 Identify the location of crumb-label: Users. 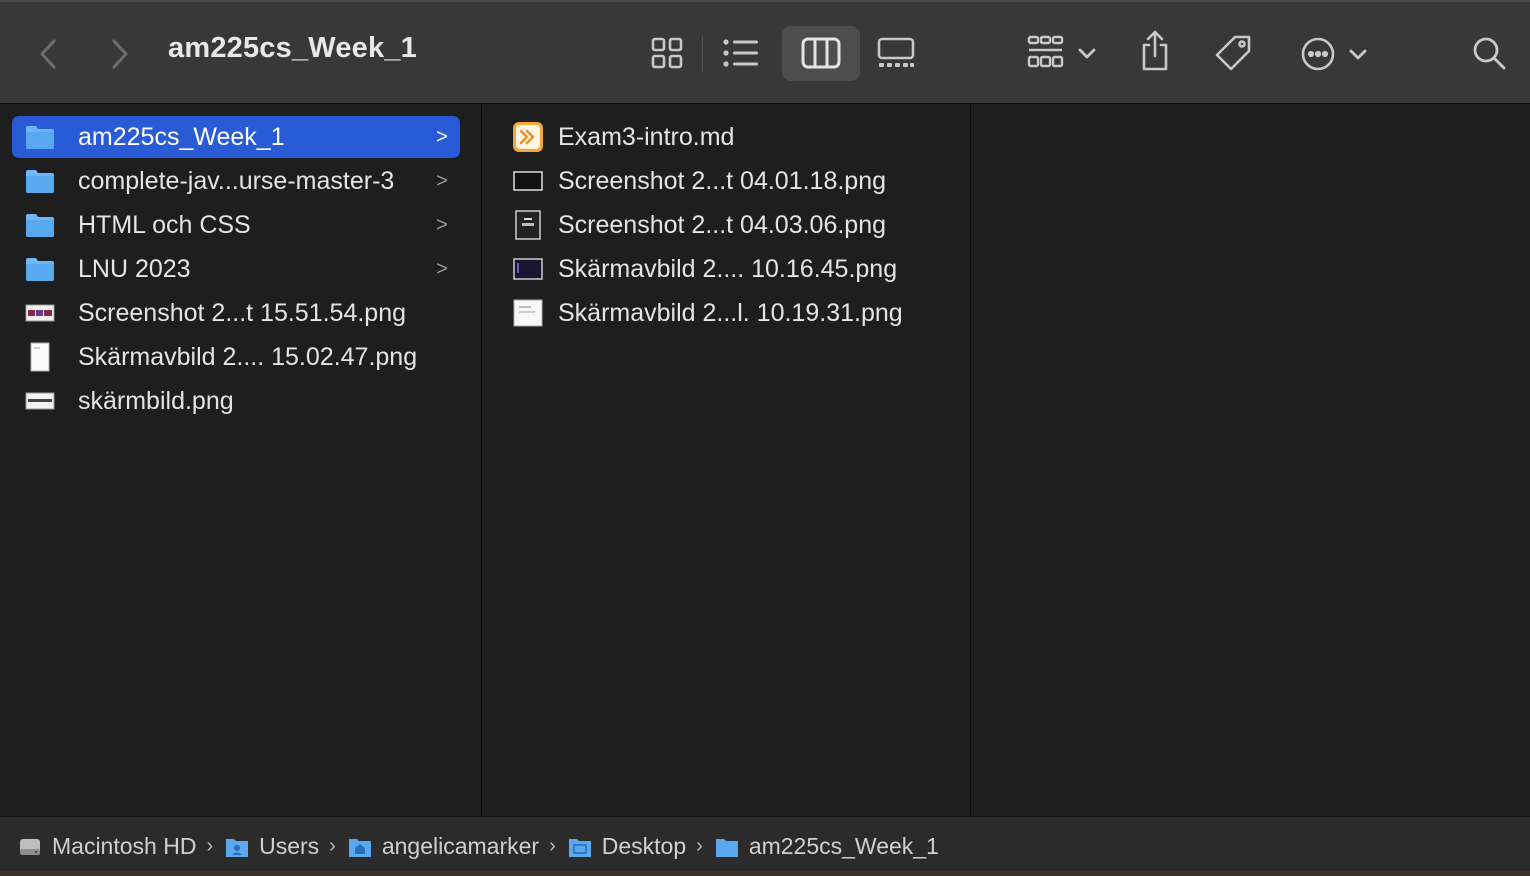
(289, 846).